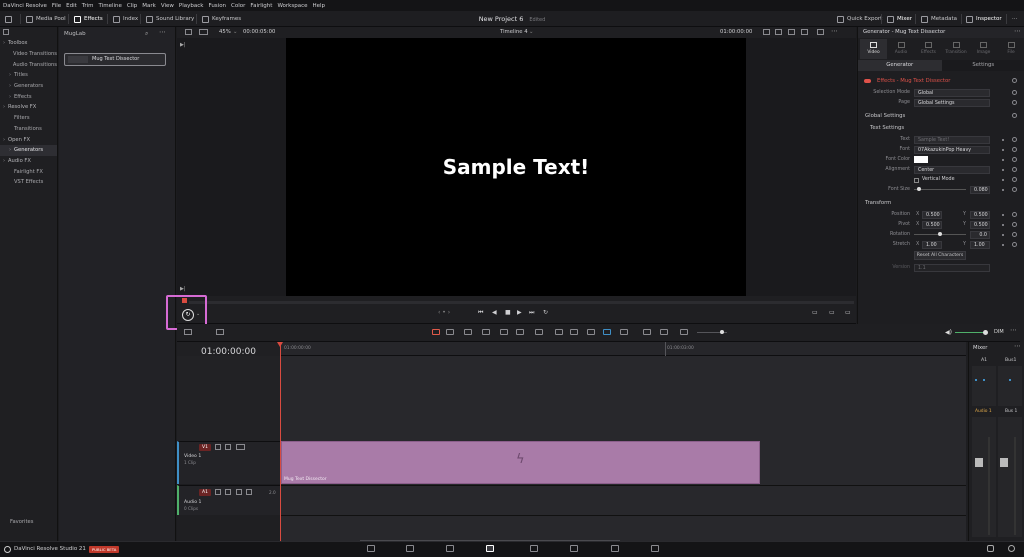  Describe the element at coordinates (88, 6) in the screenshot. I see `menu-item: Trim` at that location.